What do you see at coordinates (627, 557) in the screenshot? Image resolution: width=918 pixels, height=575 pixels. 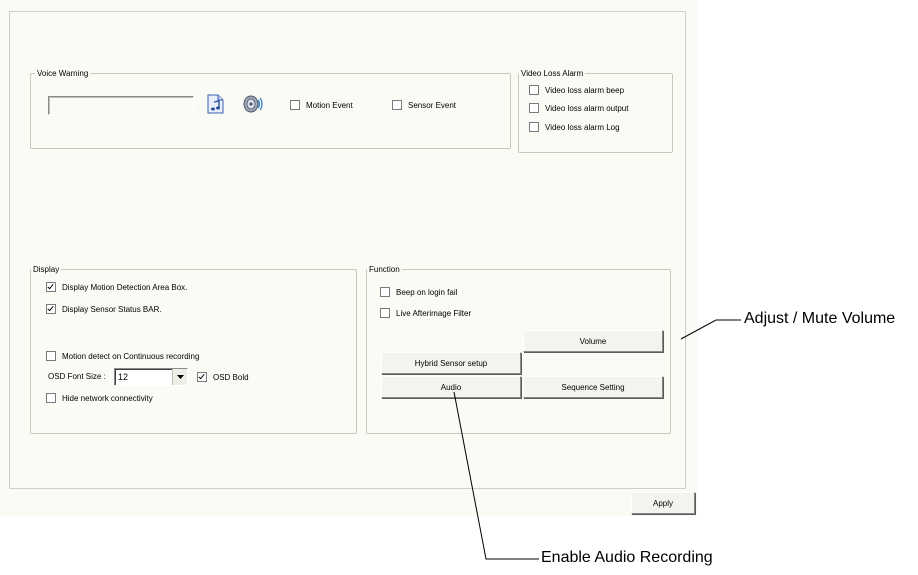 I see `audio-callout-text: Enable Audio Recording` at bounding box center [627, 557].